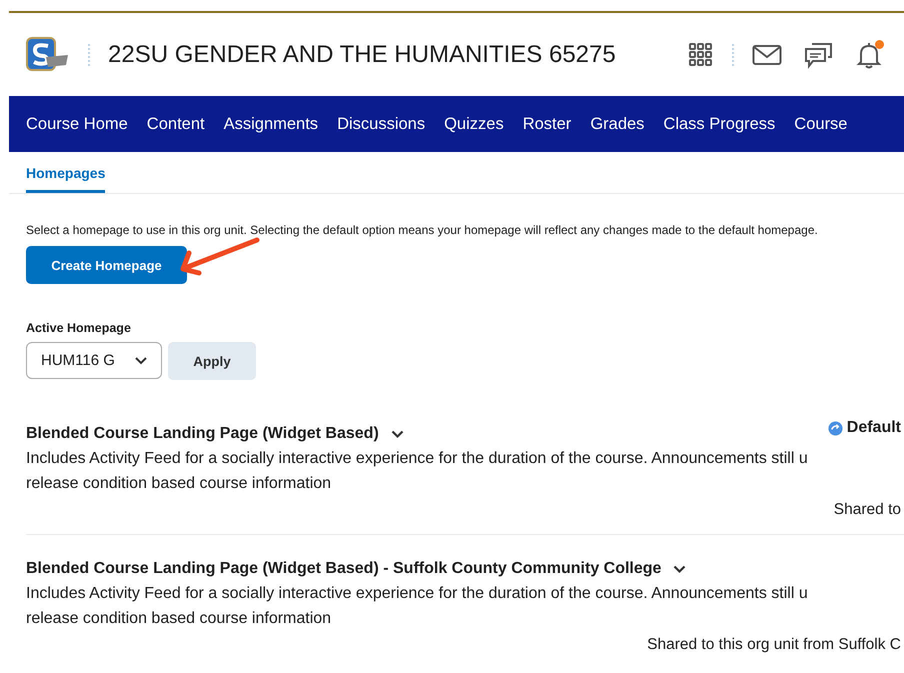  What do you see at coordinates (835, 428) in the screenshot?
I see `default-icon` at bounding box center [835, 428].